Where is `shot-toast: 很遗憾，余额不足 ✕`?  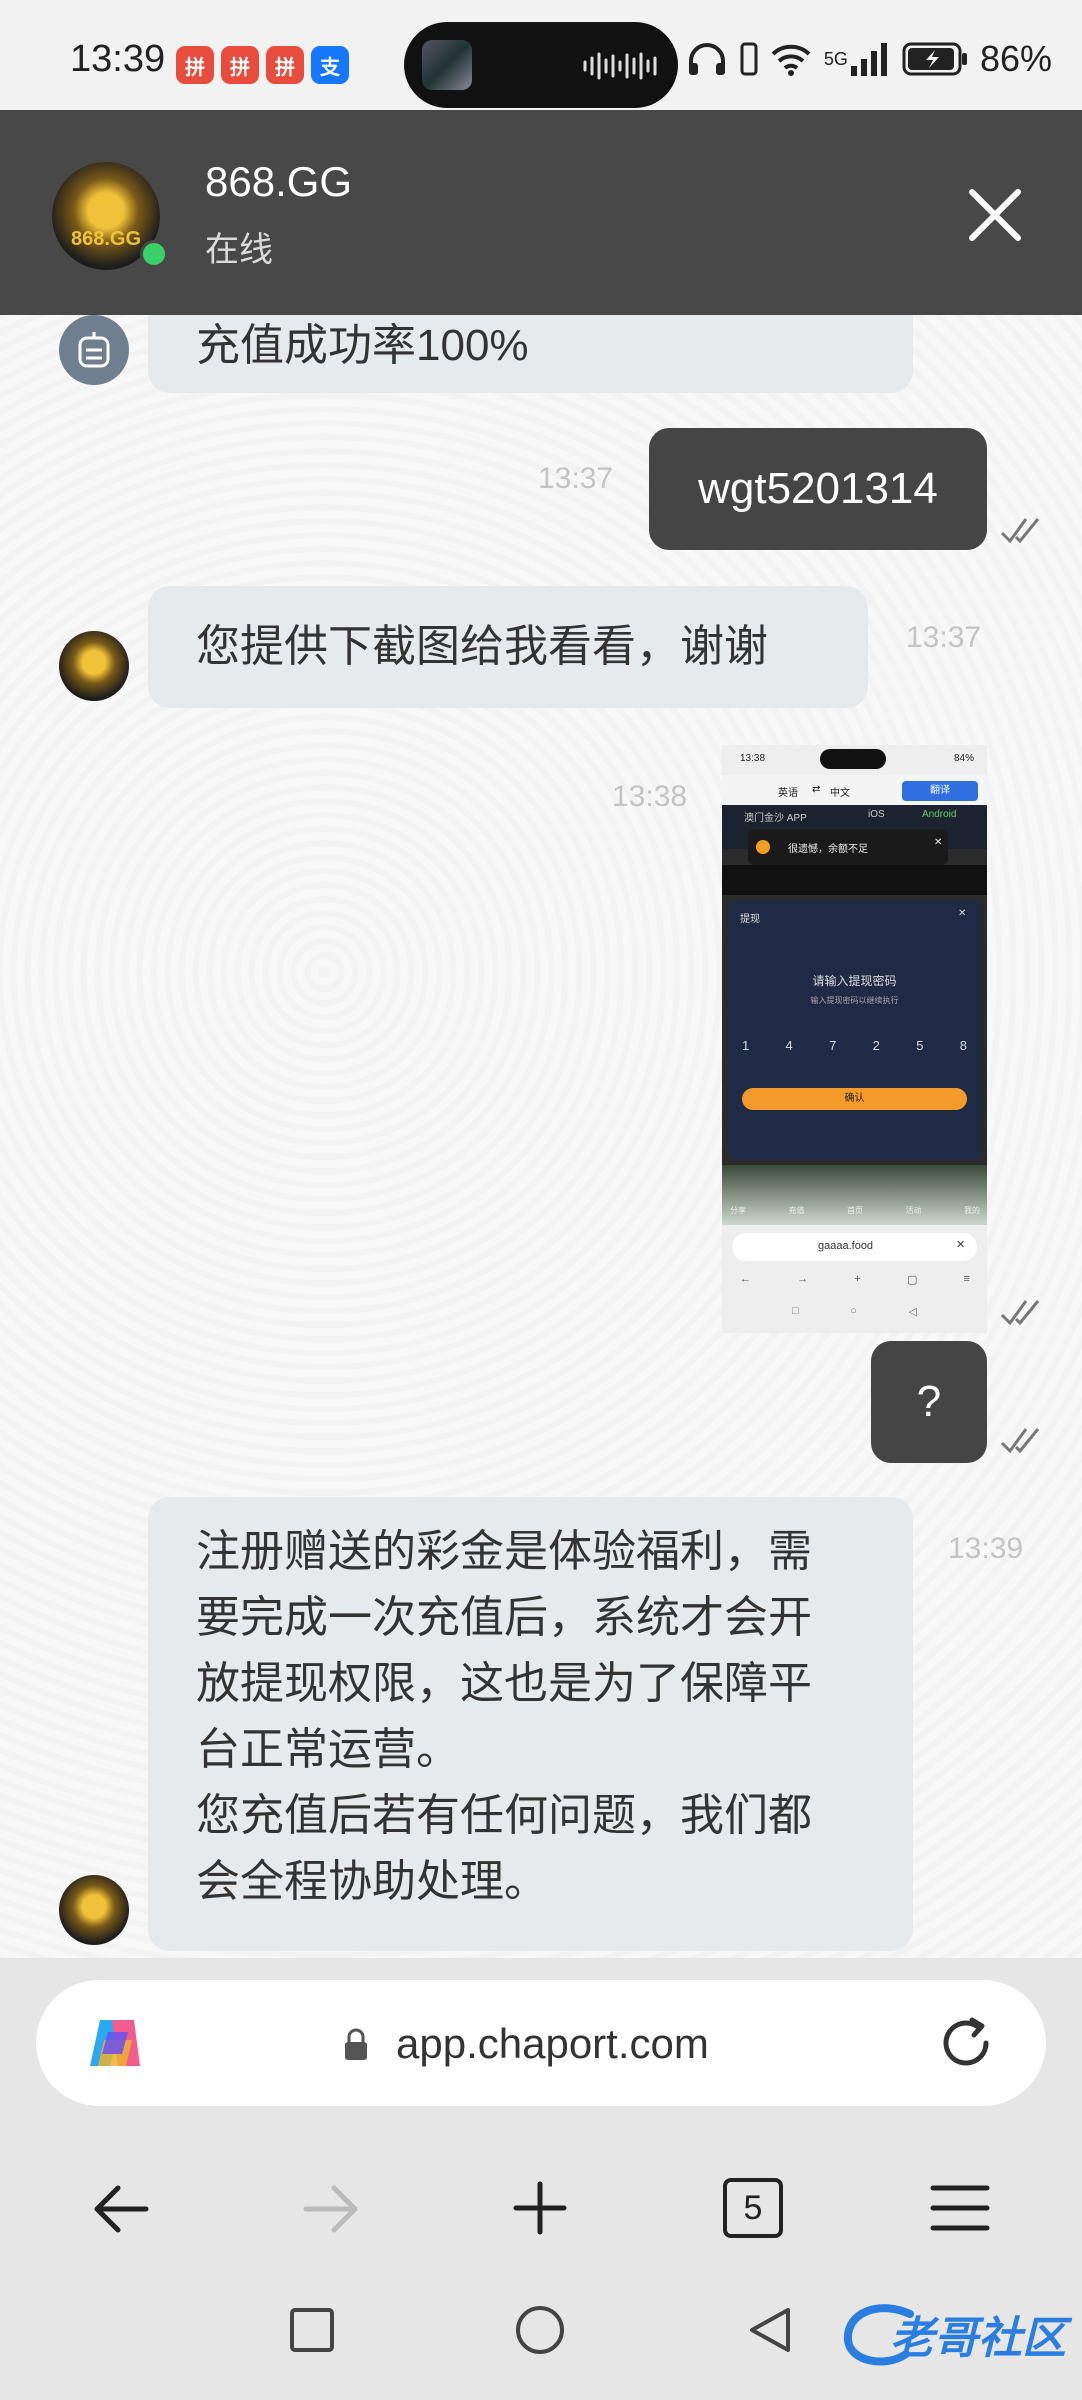
shot-toast: 很遗憾，余额不足 ✕ is located at coordinates (848, 847).